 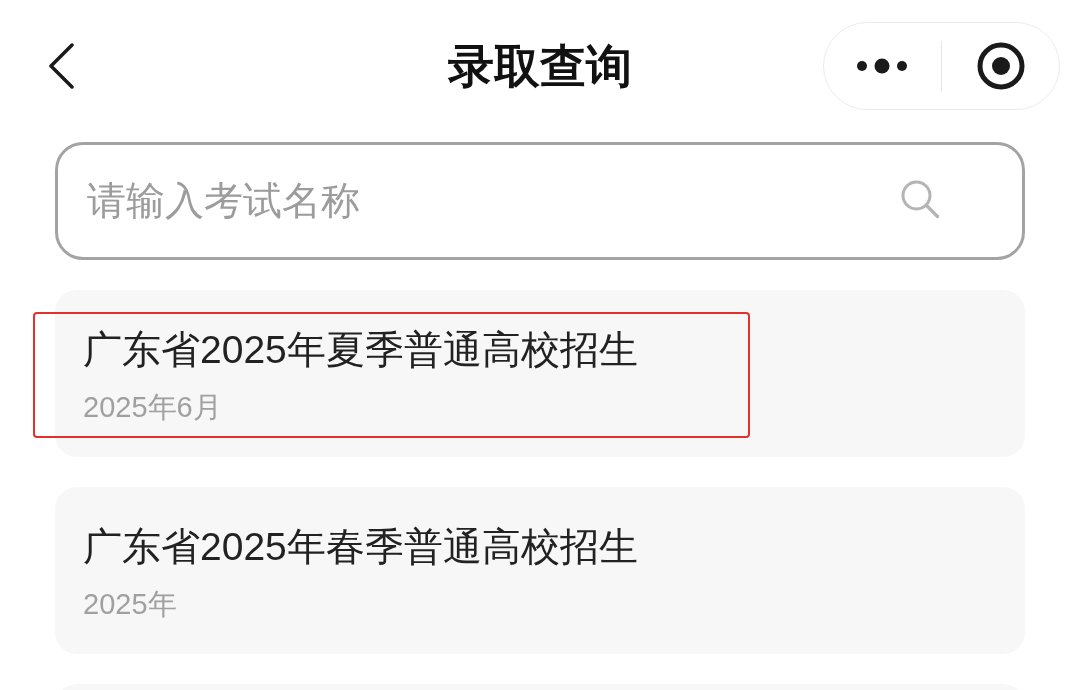 What do you see at coordinates (130, 604) in the screenshot?
I see `exam-date: 2025年` at bounding box center [130, 604].